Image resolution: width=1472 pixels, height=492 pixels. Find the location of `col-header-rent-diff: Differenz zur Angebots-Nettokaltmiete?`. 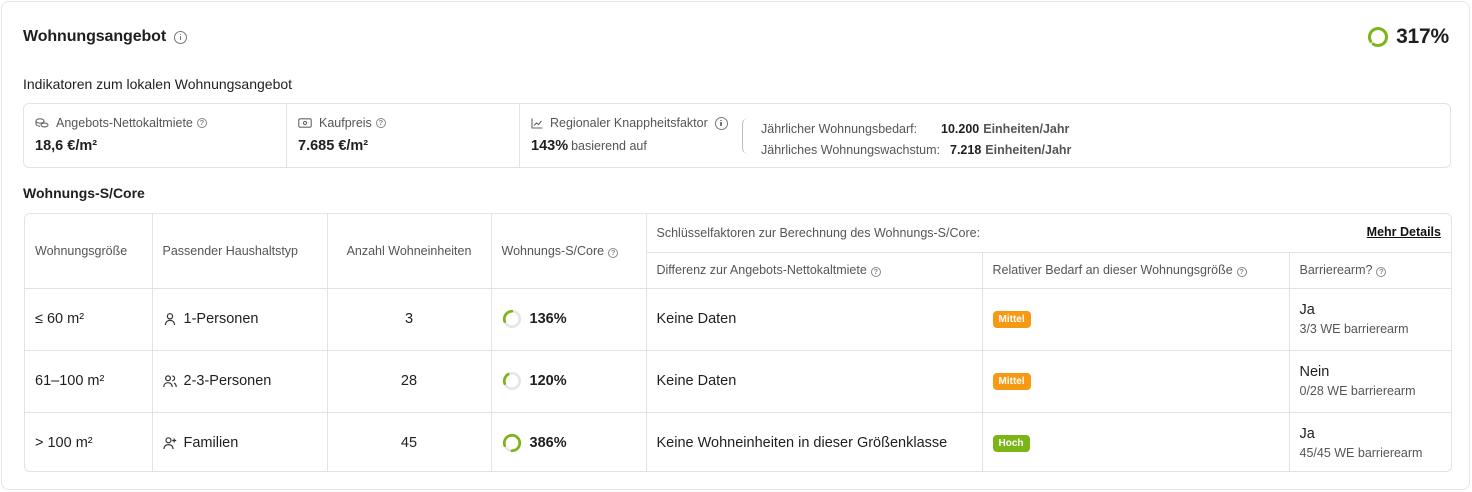

col-header-rent-diff: Differenz zur Angebots-Nettokaltmiete? is located at coordinates (814, 270).